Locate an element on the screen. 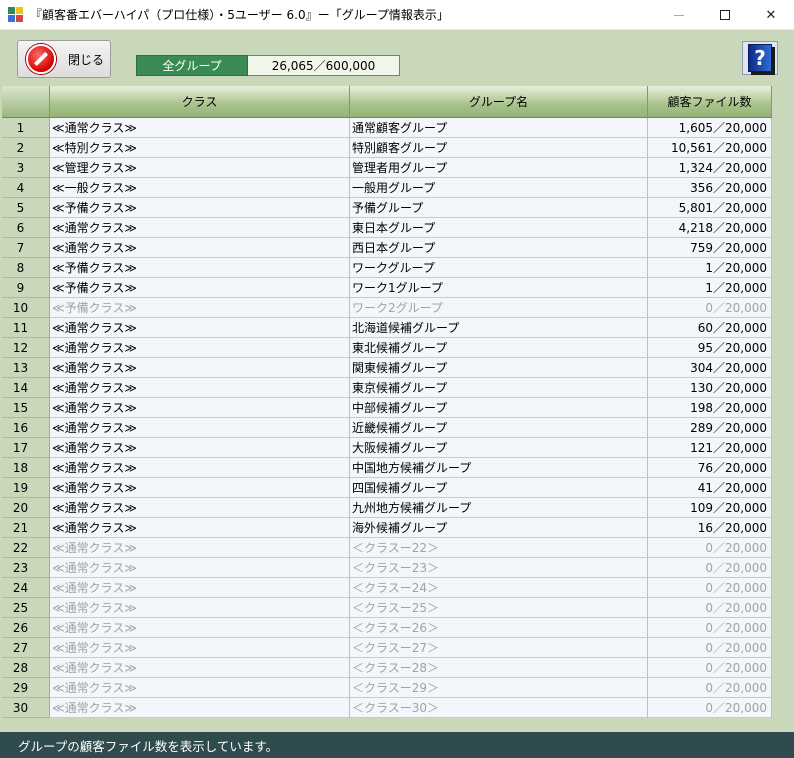 Image resolution: width=794 pixels, height=758 pixels. file-count-cell: 1,605／20,000 is located at coordinates (710, 128).